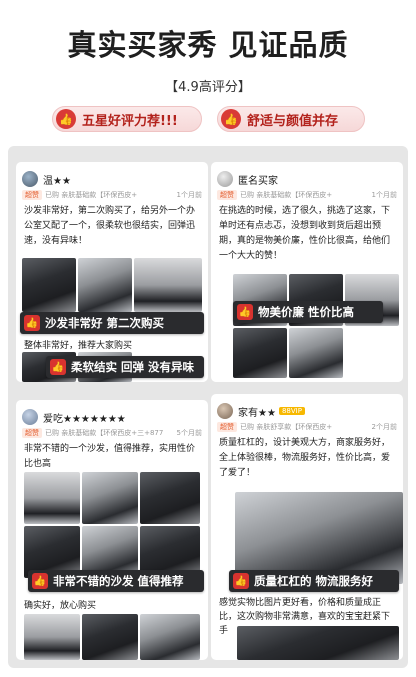 Image resolution: width=416 pixels, height=677 pixels. I want to click on highlight-banner: 👍 柔软结实 回弹 没有异味, so click(125, 367).